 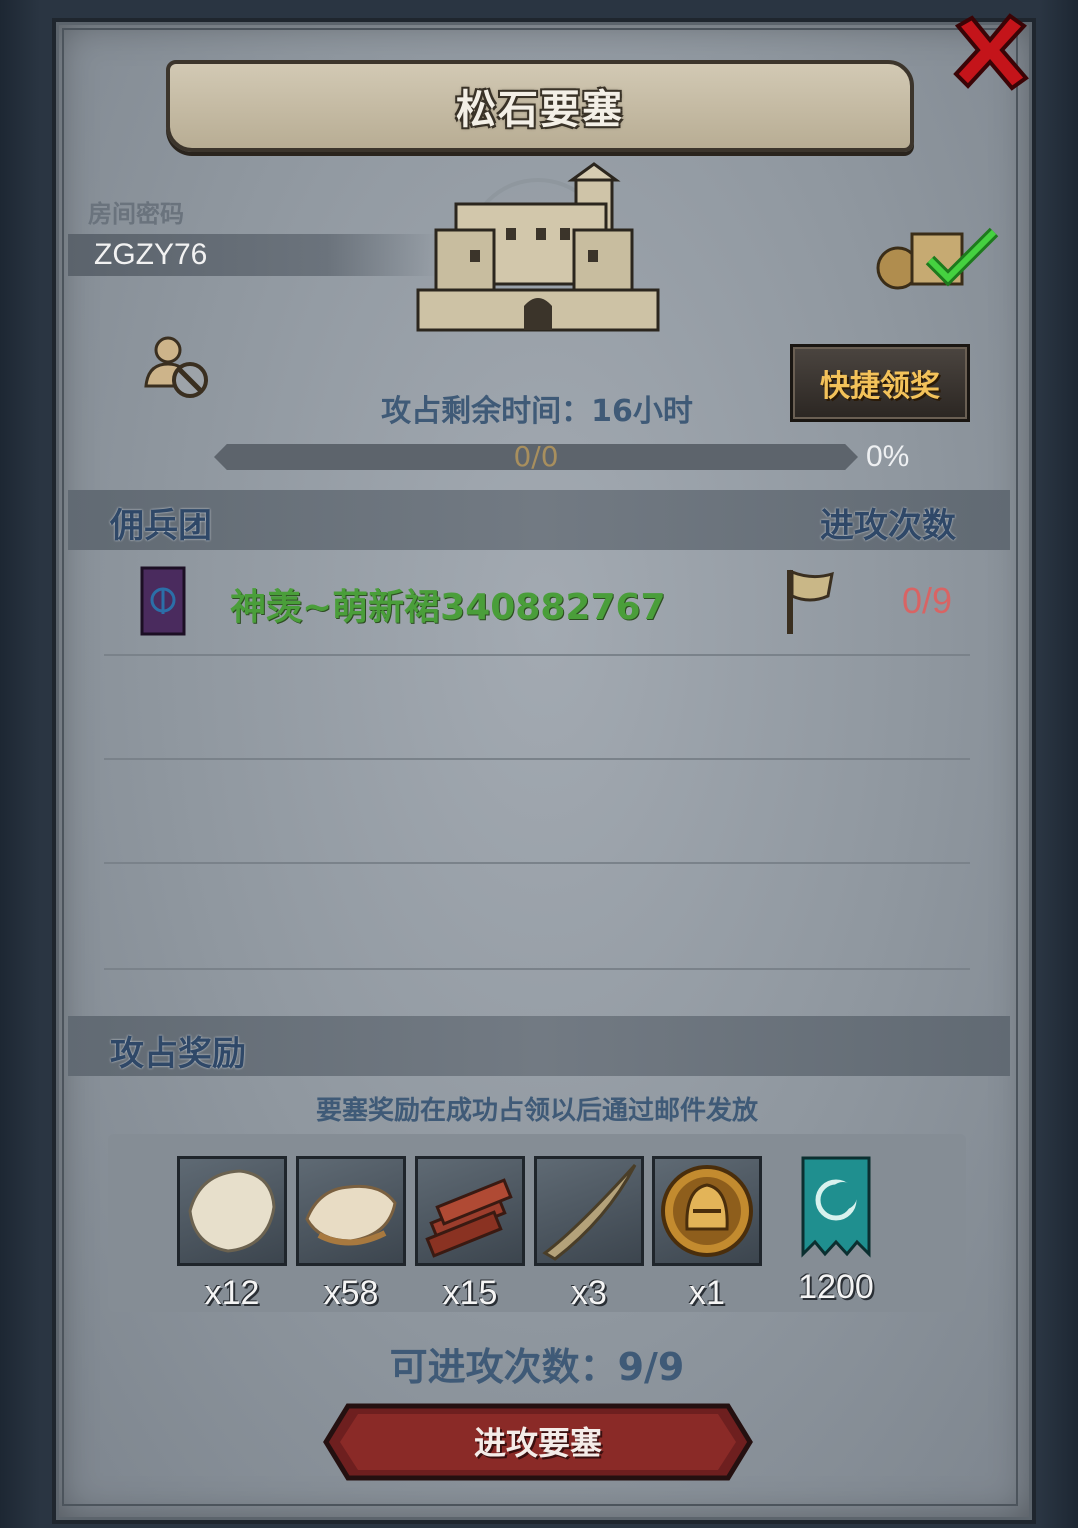 I want to click on user-blocked-icon, so click(x=177, y=369).